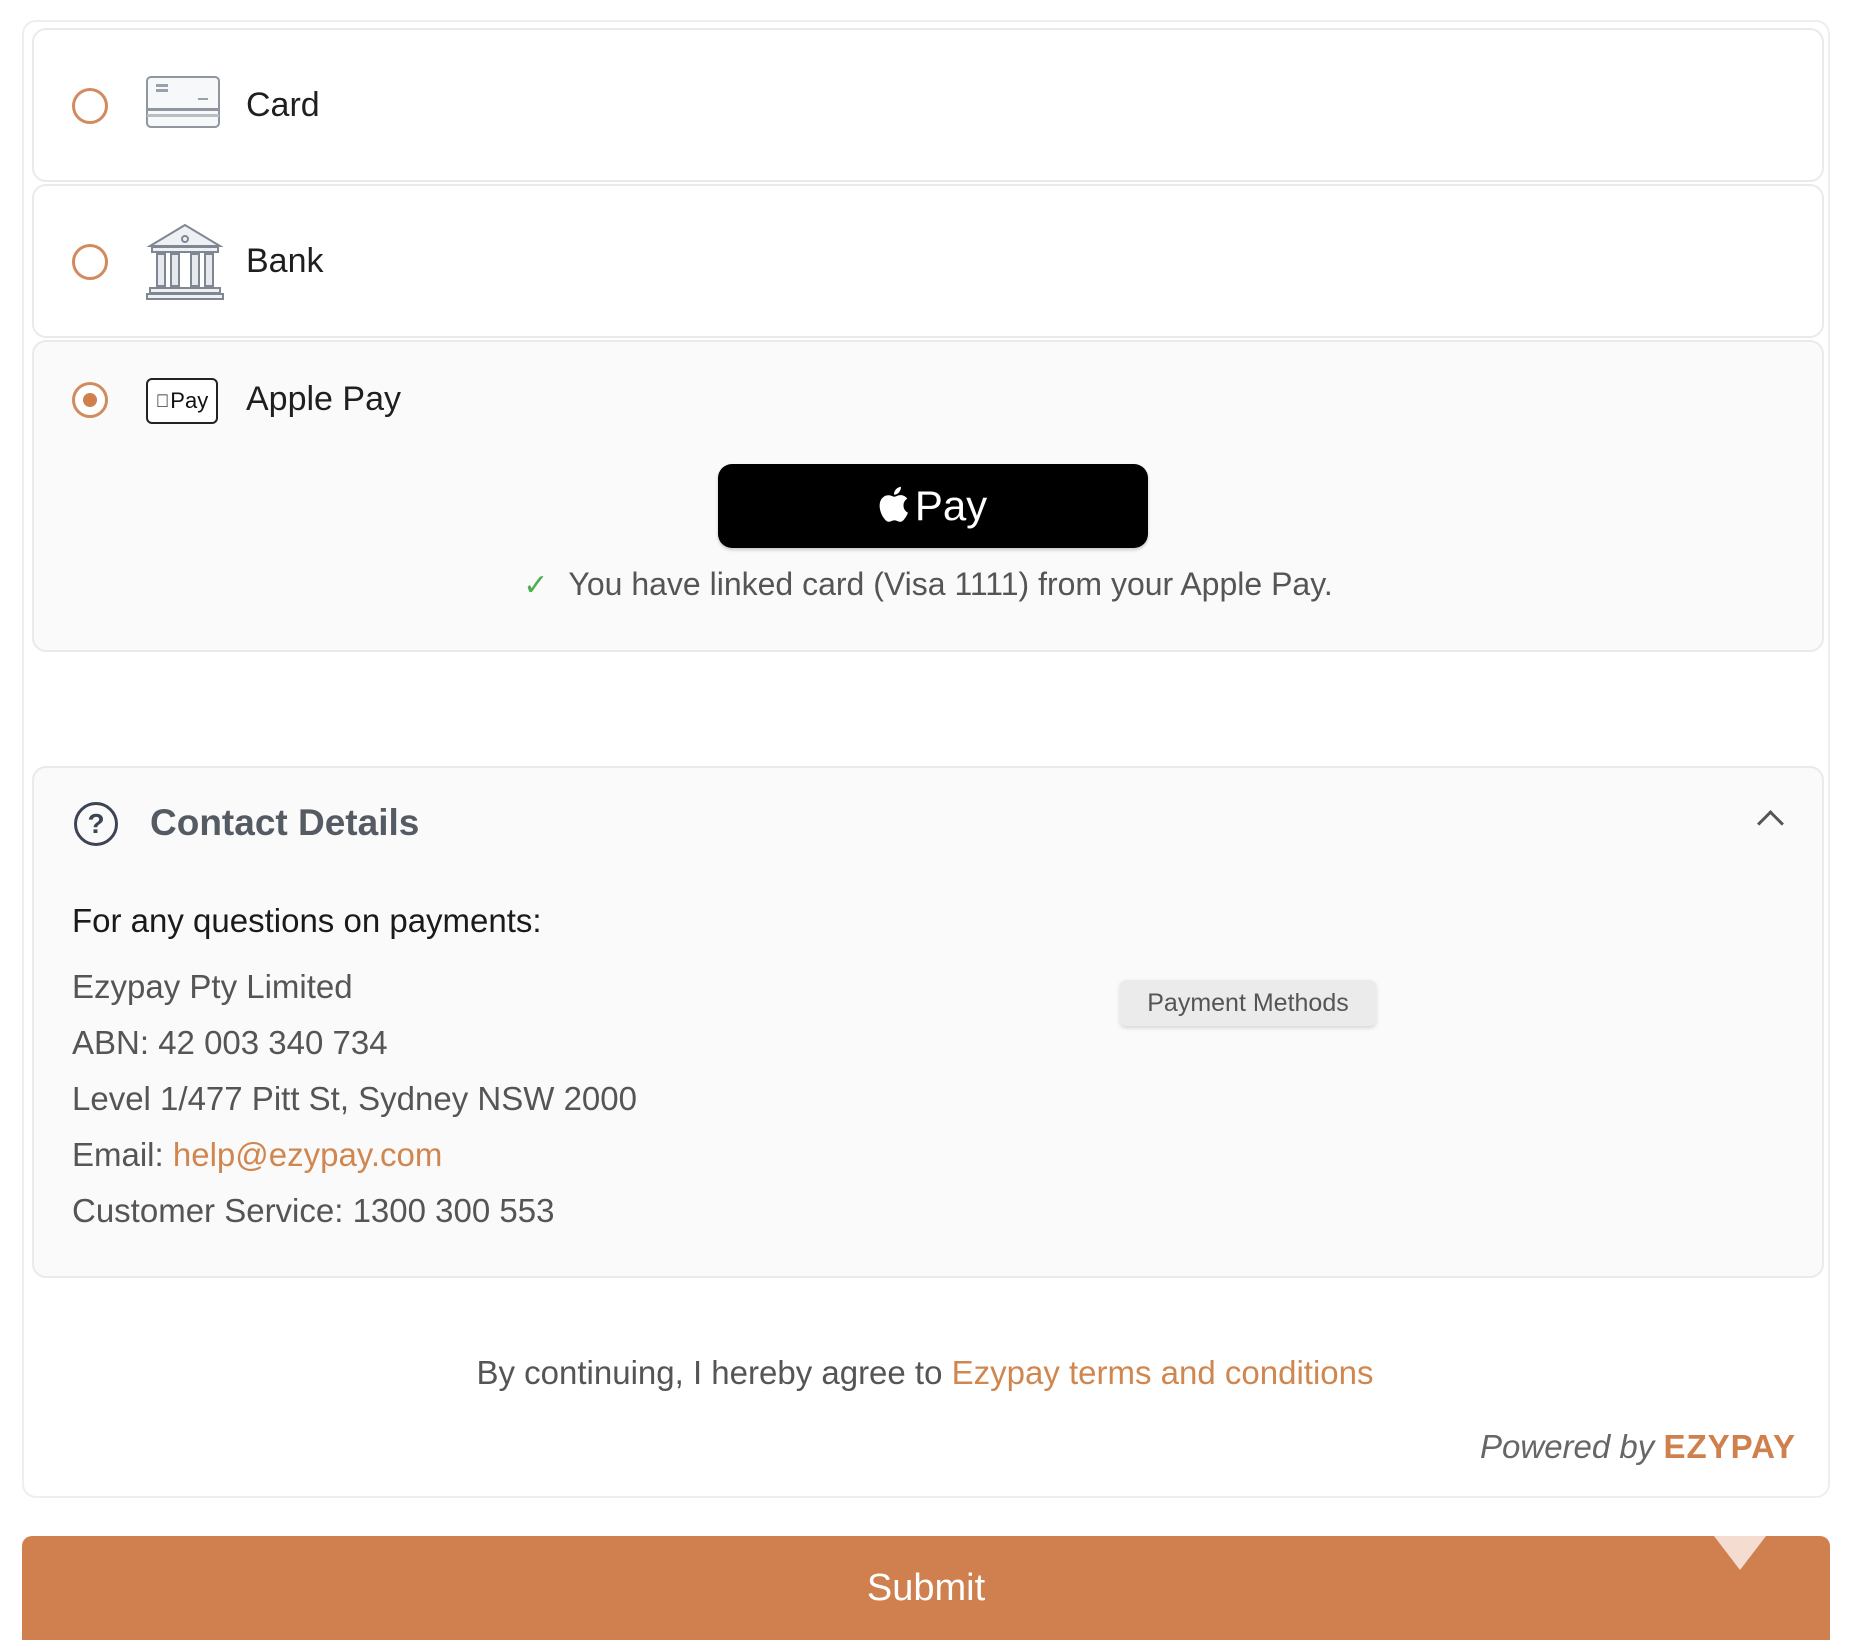 The image size is (1850, 1640). I want to click on ezypay-logo: EZYPAY, so click(1729, 1446).